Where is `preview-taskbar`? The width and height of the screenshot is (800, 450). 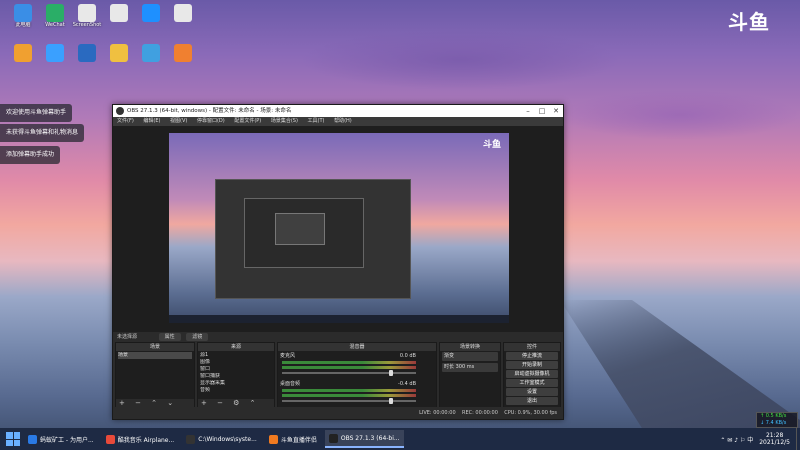
preview-taskbar is located at coordinates (339, 319).